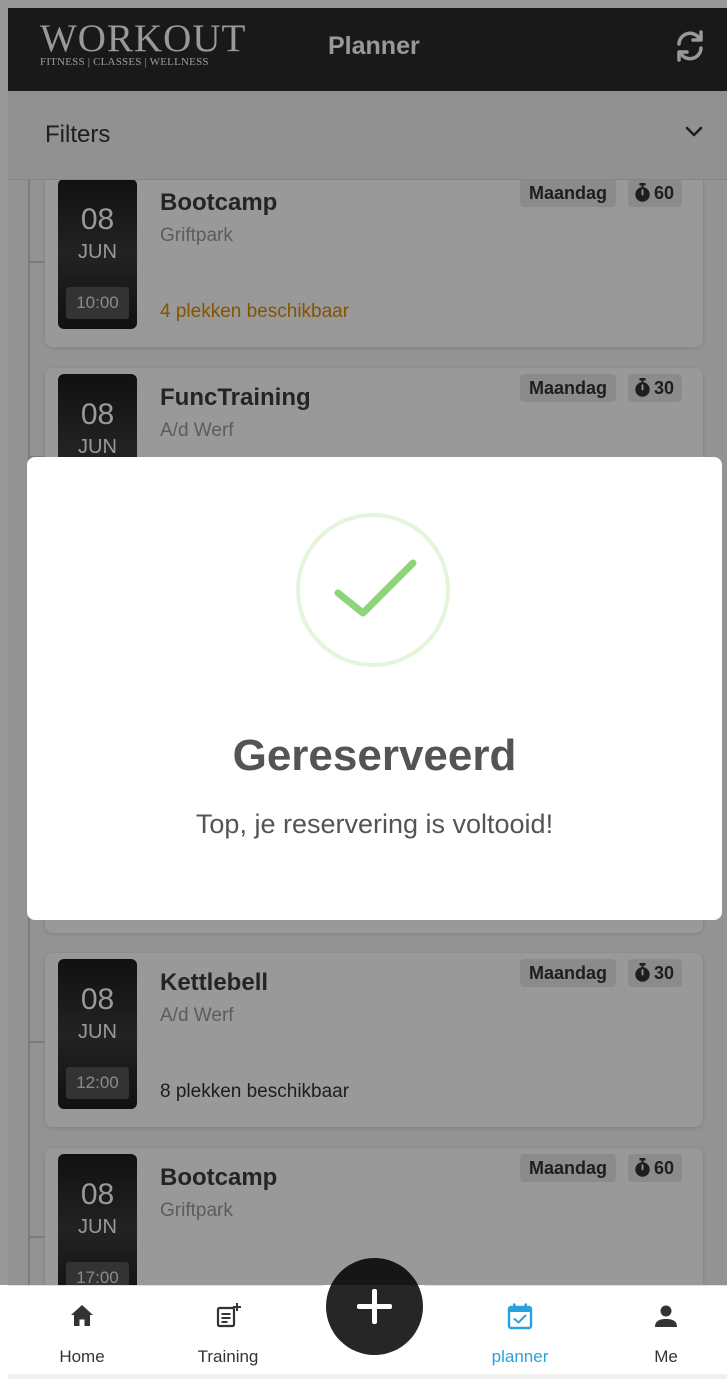  What do you see at coordinates (666, 1316) in the screenshot?
I see `person-icon` at bounding box center [666, 1316].